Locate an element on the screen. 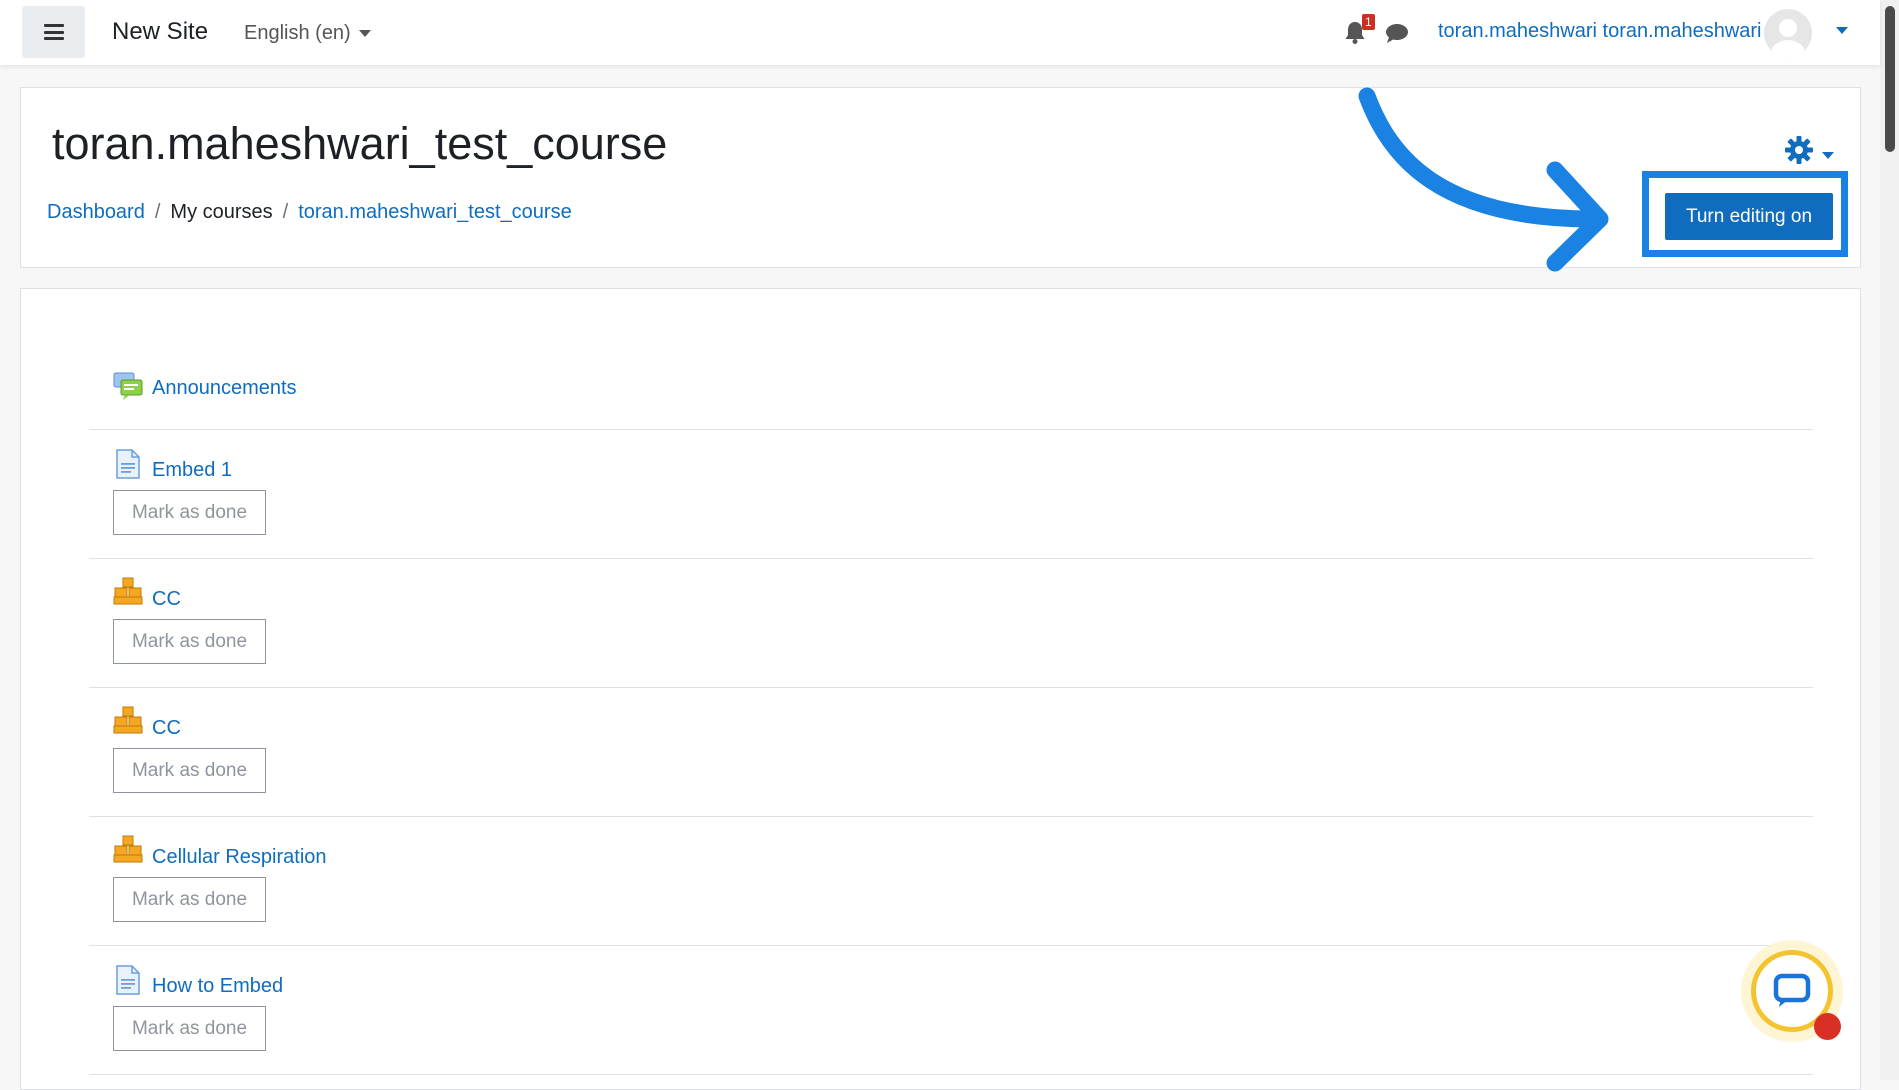  list-item: How to Embed Mark as done is located at coordinates (951, 1010).